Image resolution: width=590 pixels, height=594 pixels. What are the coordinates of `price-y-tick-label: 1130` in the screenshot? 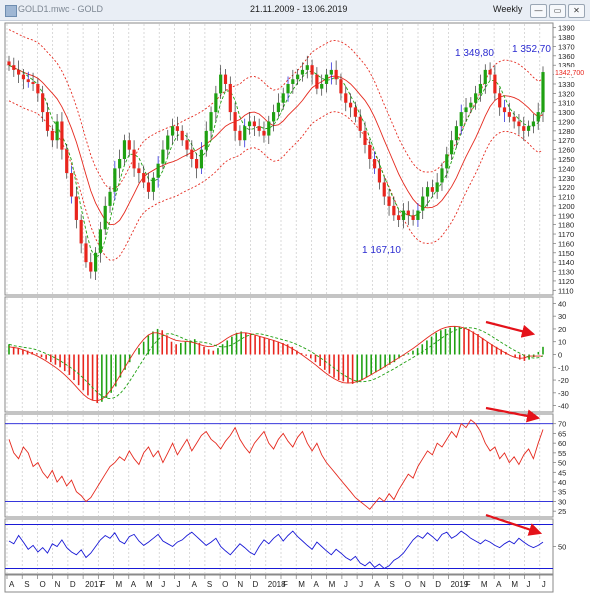 It's located at (566, 272).